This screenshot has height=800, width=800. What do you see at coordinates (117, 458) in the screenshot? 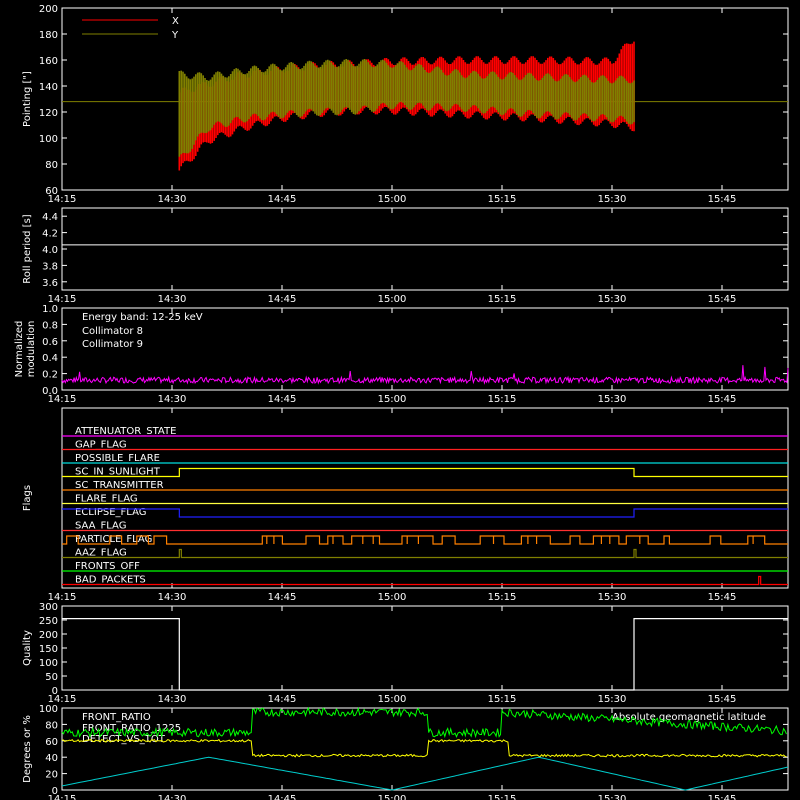
I see `flag-label-possible-flare: POSSIBLE_FLARE` at bounding box center [117, 458].